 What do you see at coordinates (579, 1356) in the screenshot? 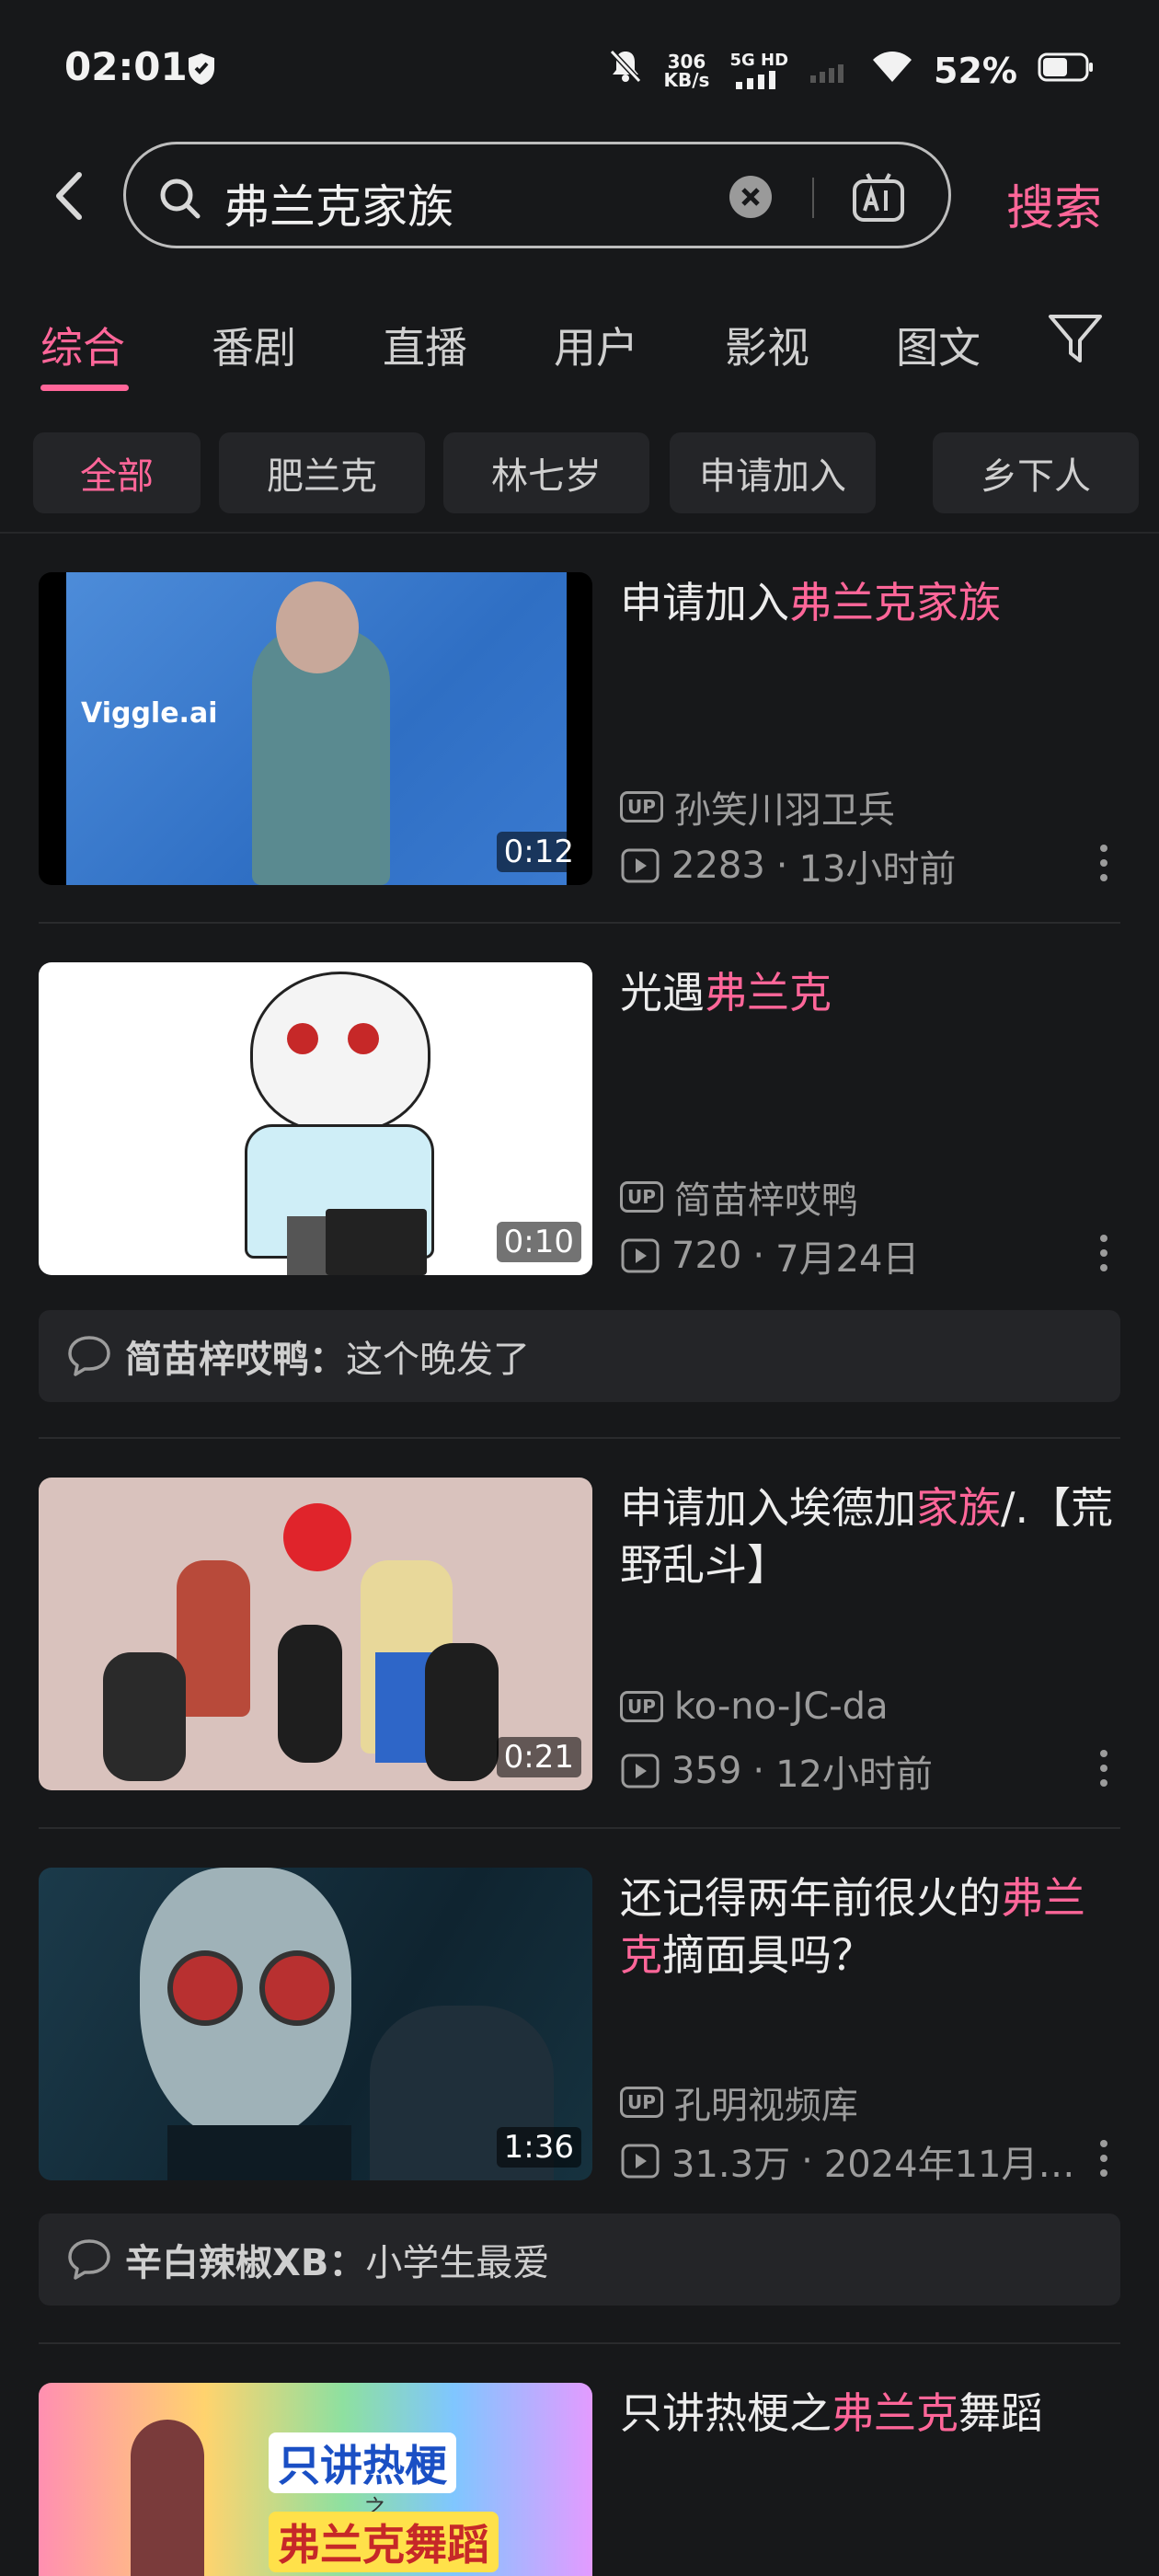
I see `top-comment: 简苗梓哎鸭： 这个晚发了` at bounding box center [579, 1356].